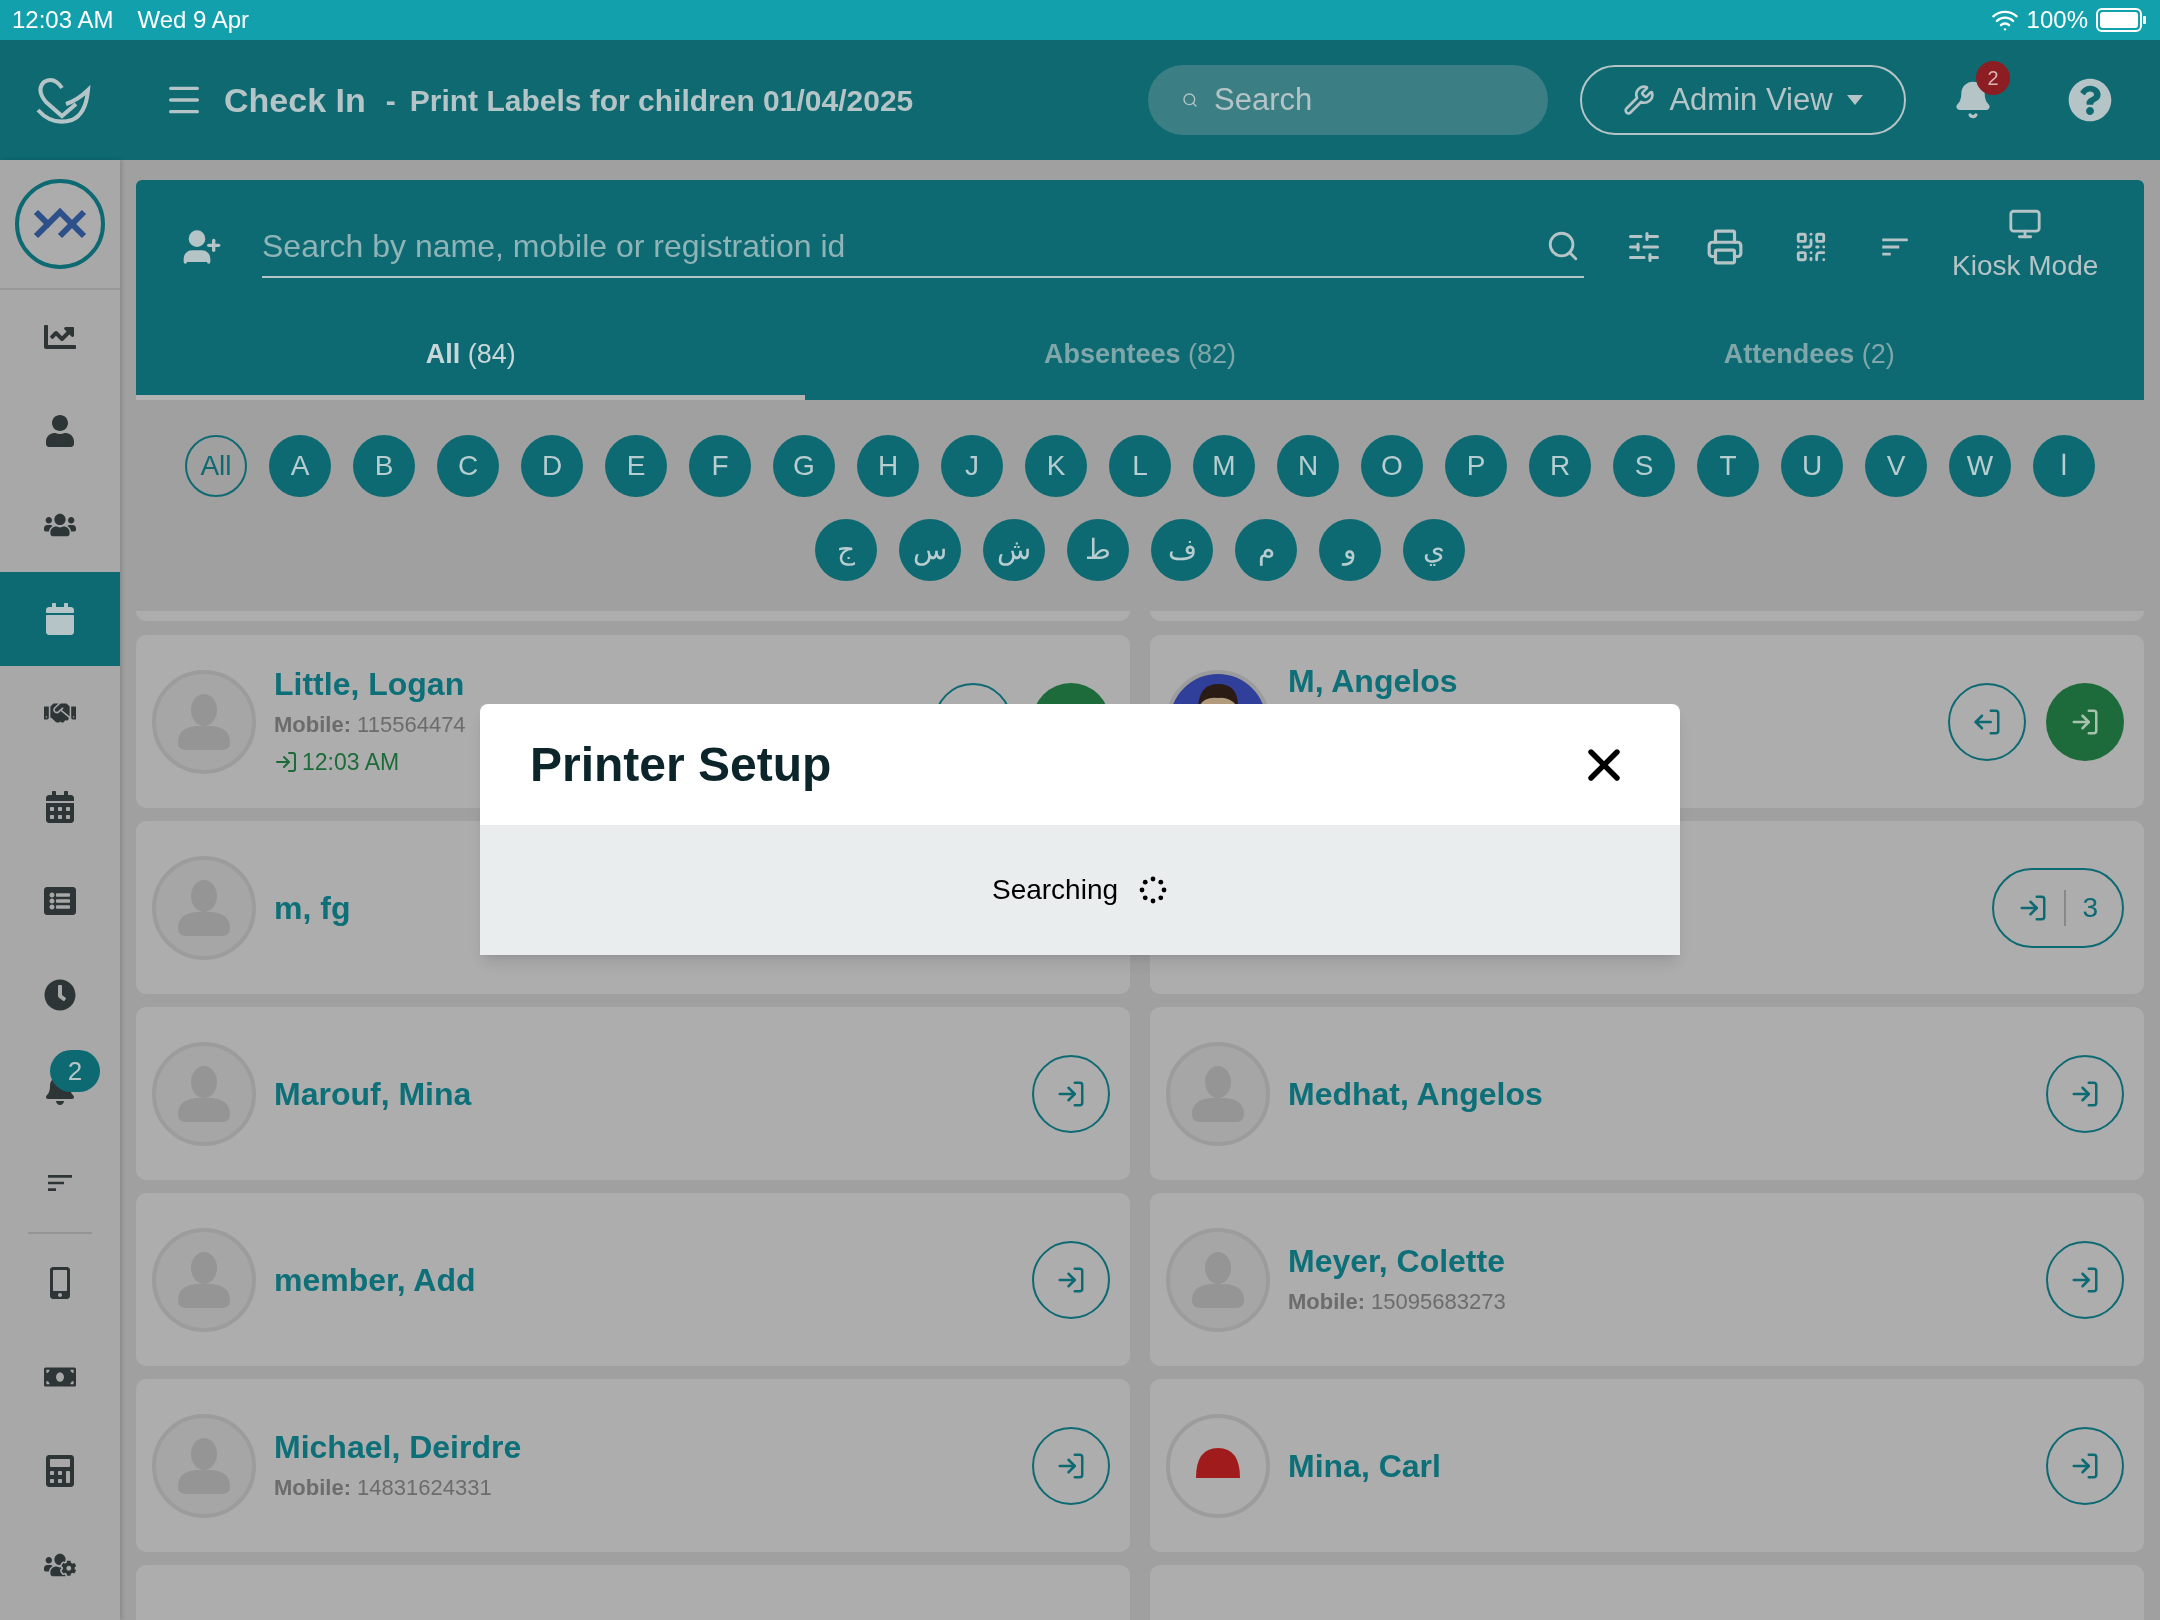 The image size is (2160, 1620). What do you see at coordinates (1055, 890) in the screenshot?
I see `searching-text: Searching` at bounding box center [1055, 890].